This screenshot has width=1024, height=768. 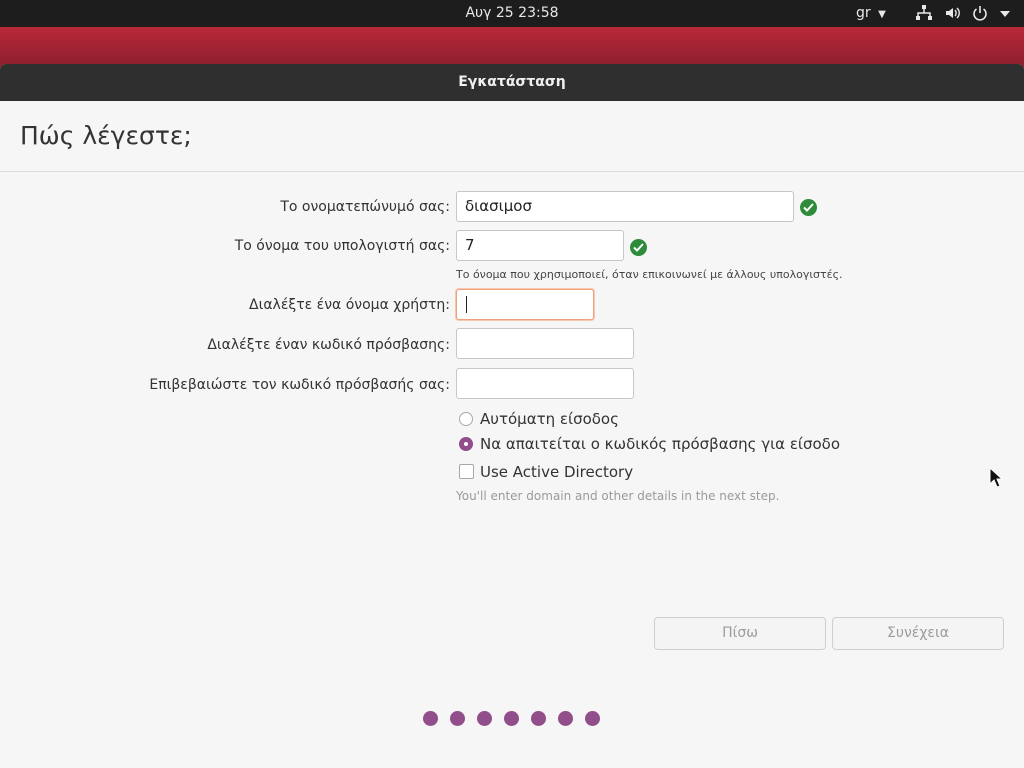 What do you see at coordinates (808, 207) in the screenshot?
I see `fullname-valid-check-icon` at bounding box center [808, 207].